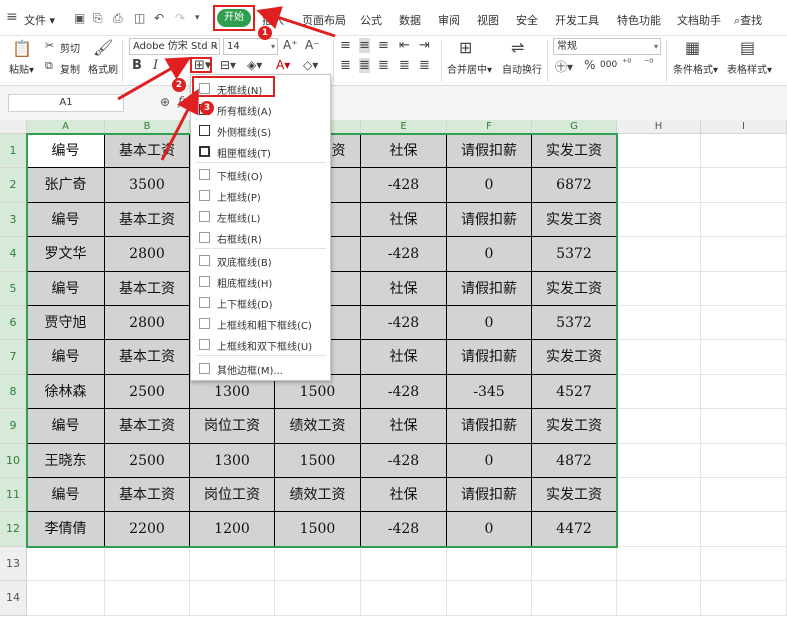 The image size is (787, 619). Describe the element at coordinates (312, 45) in the screenshot. I see `decrease-font-icon: A⁻` at that location.